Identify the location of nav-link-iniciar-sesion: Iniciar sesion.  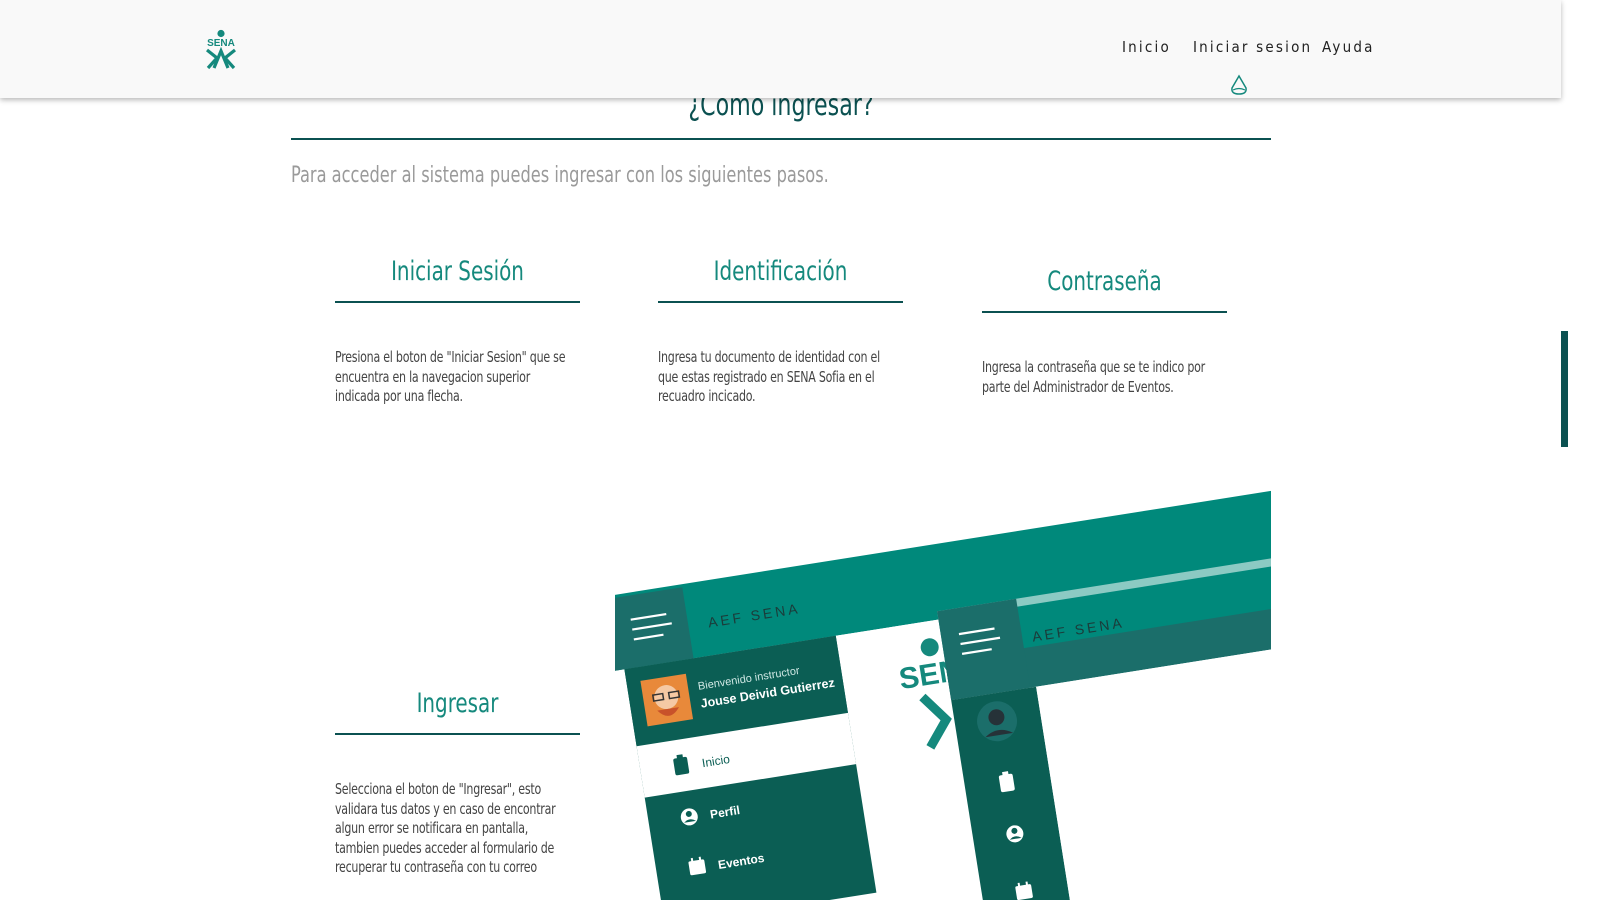
(1252, 47).